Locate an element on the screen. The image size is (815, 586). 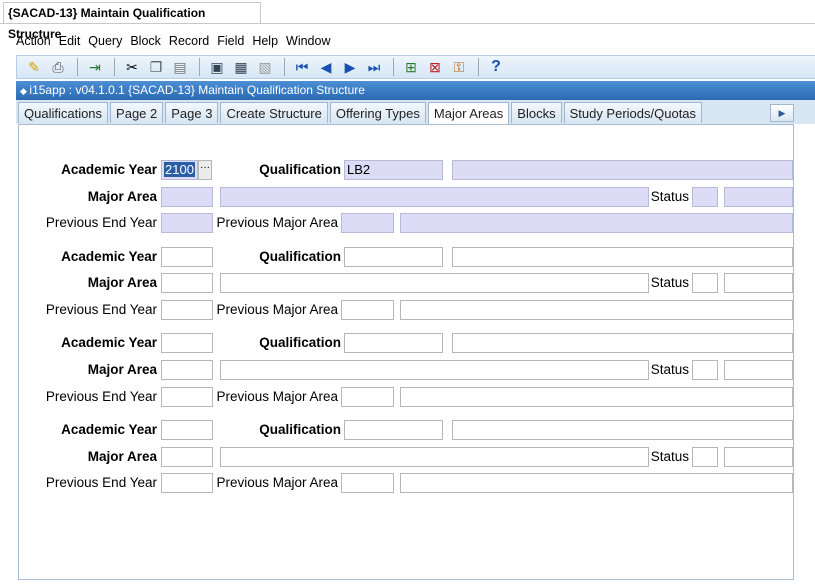
menu-window: Window is located at coordinates (308, 43).